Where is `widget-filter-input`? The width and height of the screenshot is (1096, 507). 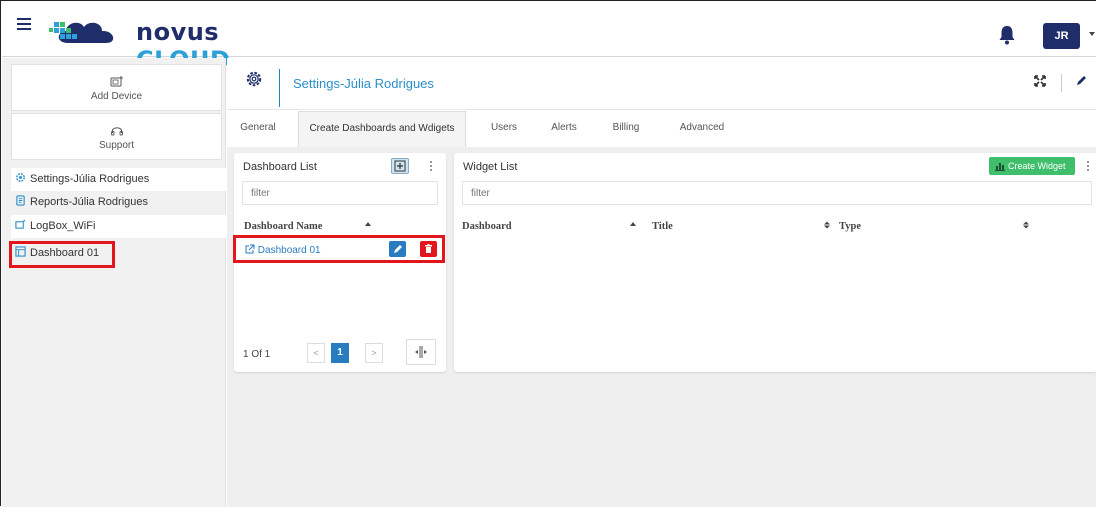 widget-filter-input is located at coordinates (777, 193).